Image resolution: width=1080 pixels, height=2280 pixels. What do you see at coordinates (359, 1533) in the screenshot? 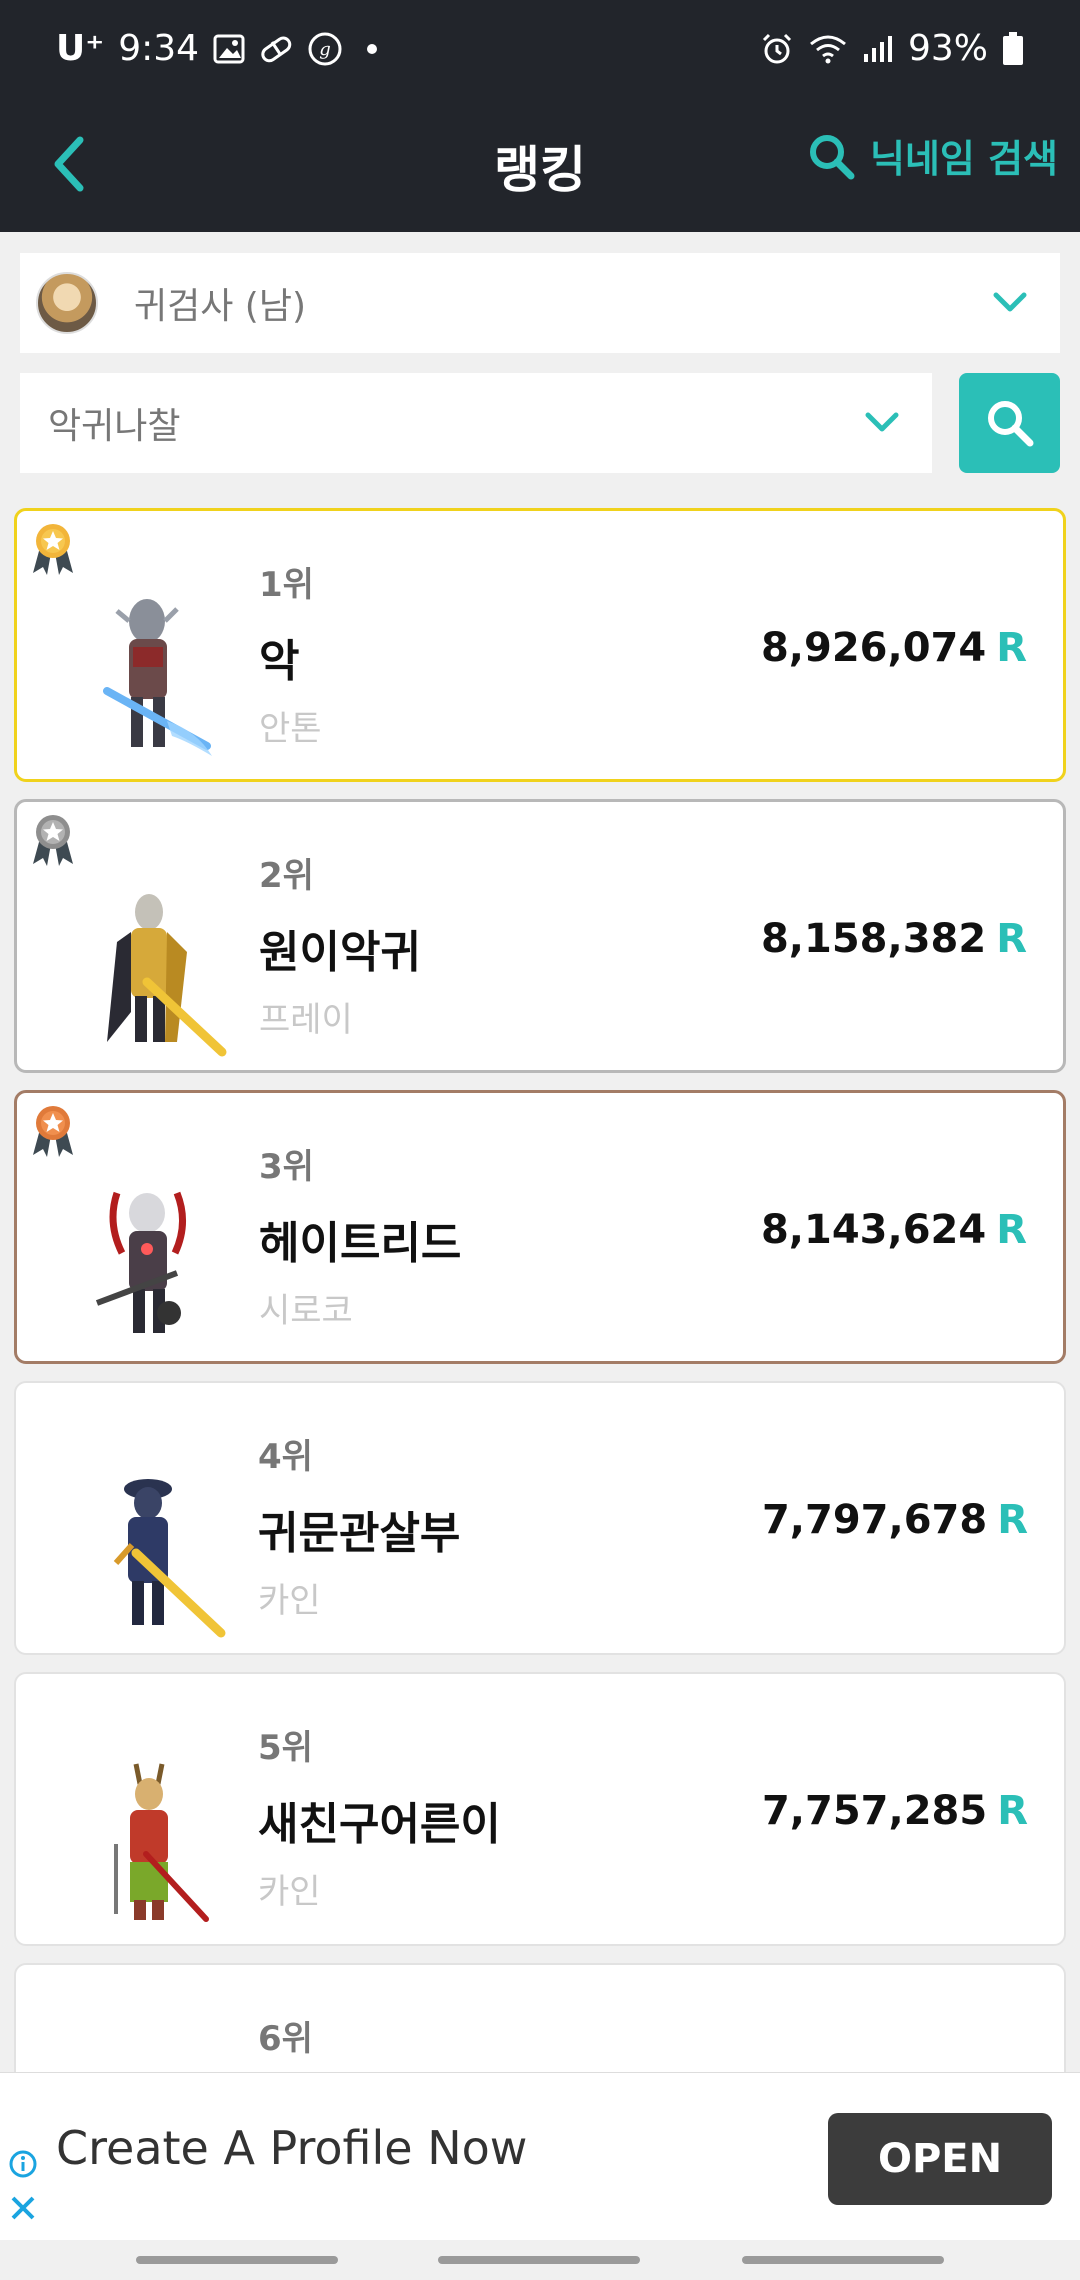
I see `character-name: 귀문관살부` at bounding box center [359, 1533].